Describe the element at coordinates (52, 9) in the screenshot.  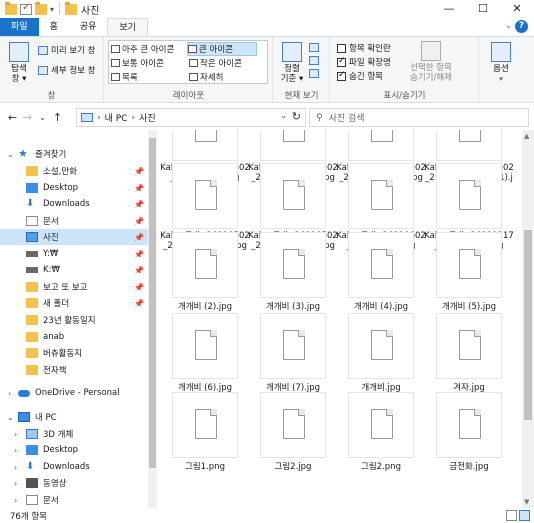
I see `customize-quick-access-icon: ▾` at that location.